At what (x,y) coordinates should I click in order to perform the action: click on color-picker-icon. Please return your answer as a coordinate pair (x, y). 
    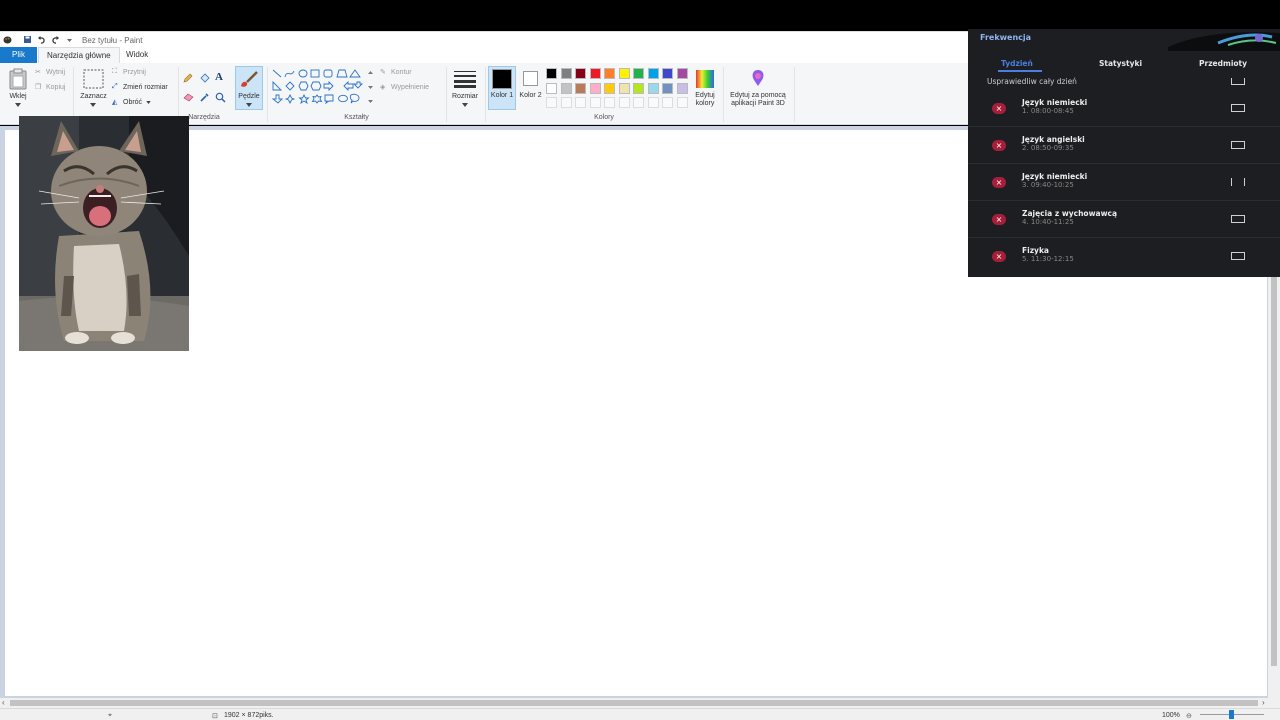
    Looking at the image, I should click on (205, 97).